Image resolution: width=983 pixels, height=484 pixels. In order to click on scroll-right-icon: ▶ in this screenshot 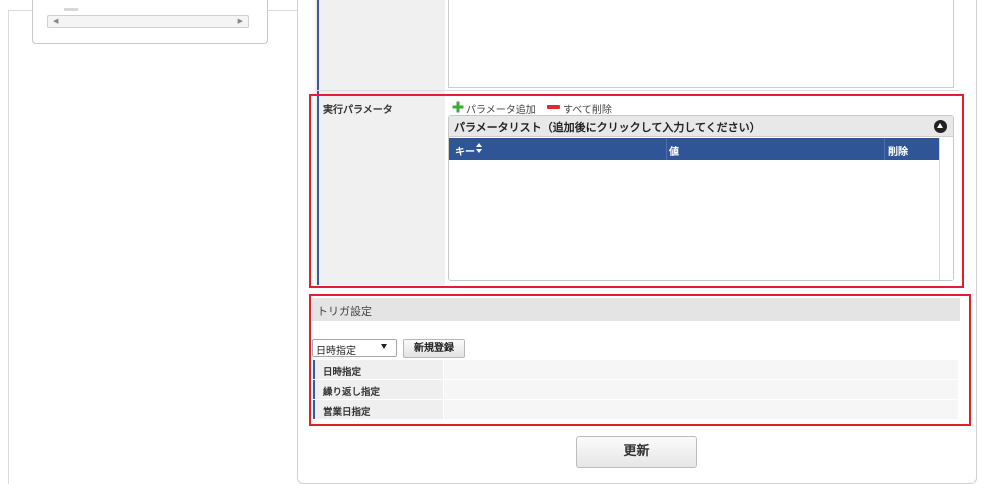, I will do `click(240, 21)`.